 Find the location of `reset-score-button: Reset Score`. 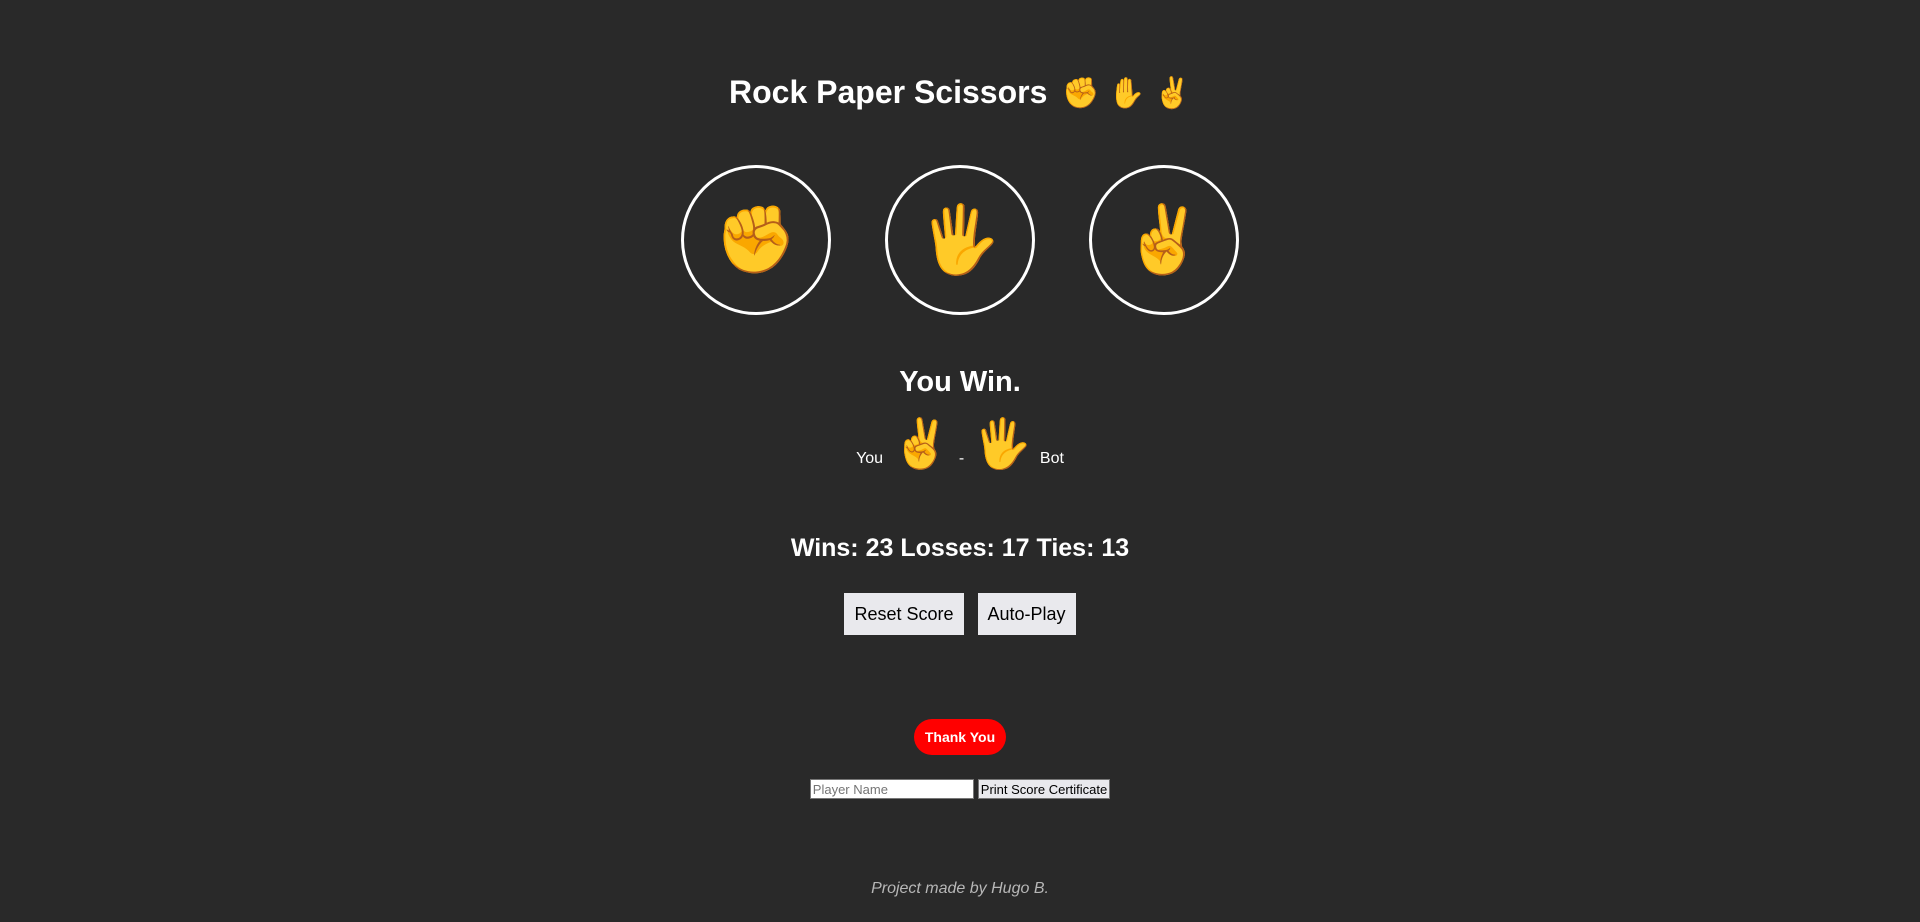

reset-score-button: Reset Score is located at coordinates (904, 614).